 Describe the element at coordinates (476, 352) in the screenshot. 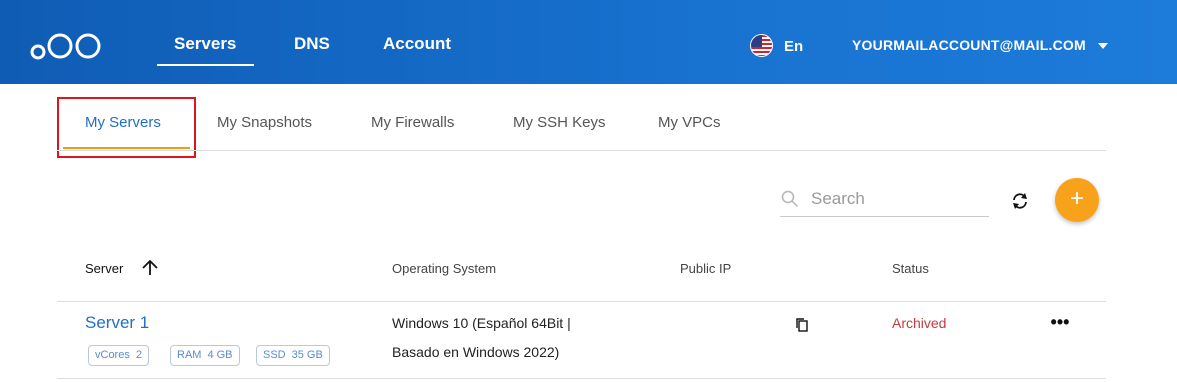

I see `os-text-line-2: Basado en Windows 2022)` at that location.